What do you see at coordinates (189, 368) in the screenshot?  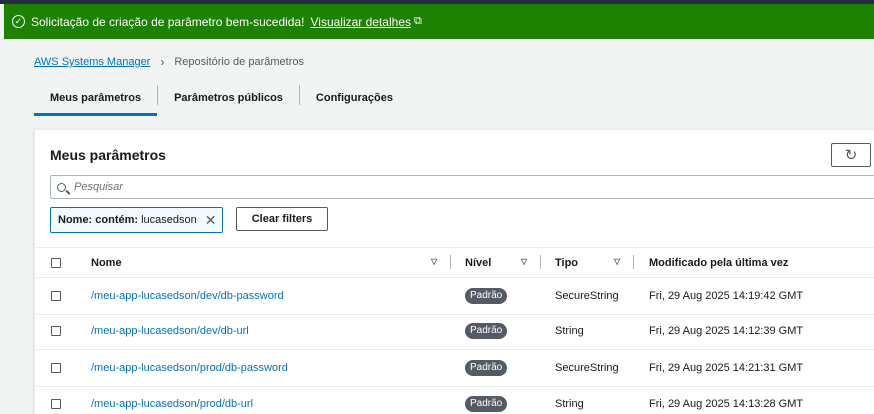 I see `parameter-name-link: /meu-app-lucasedson/prod/db-password` at bounding box center [189, 368].